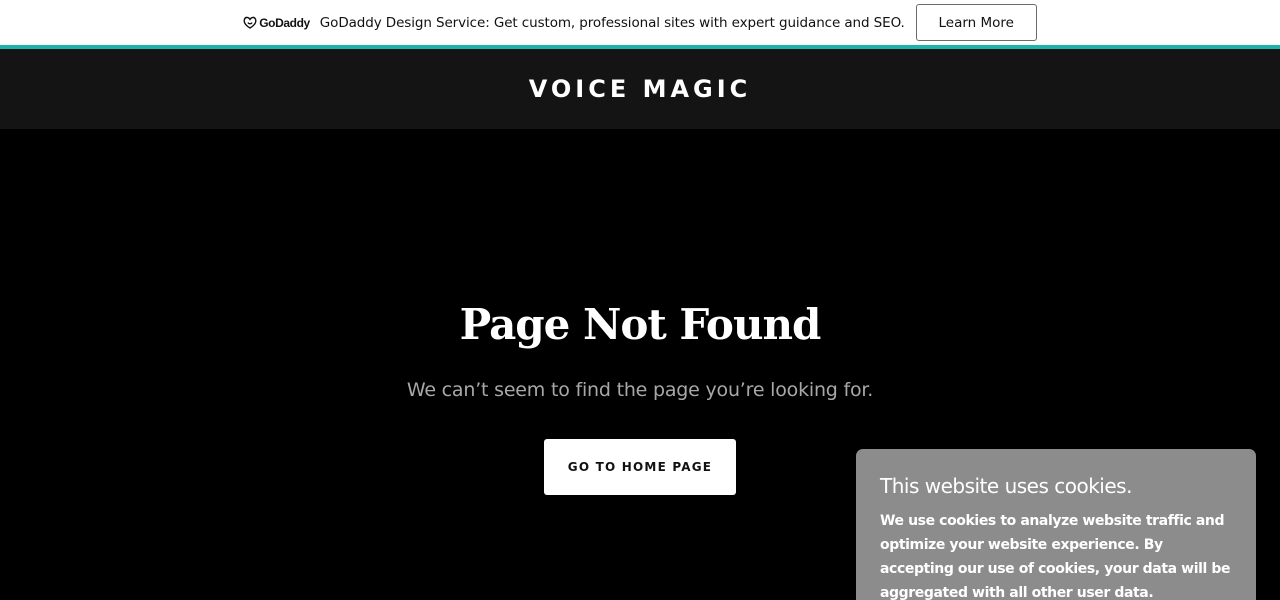 Image resolution: width=1280 pixels, height=600 pixels. I want to click on godaddy-logo: GoDaddy, so click(276, 23).